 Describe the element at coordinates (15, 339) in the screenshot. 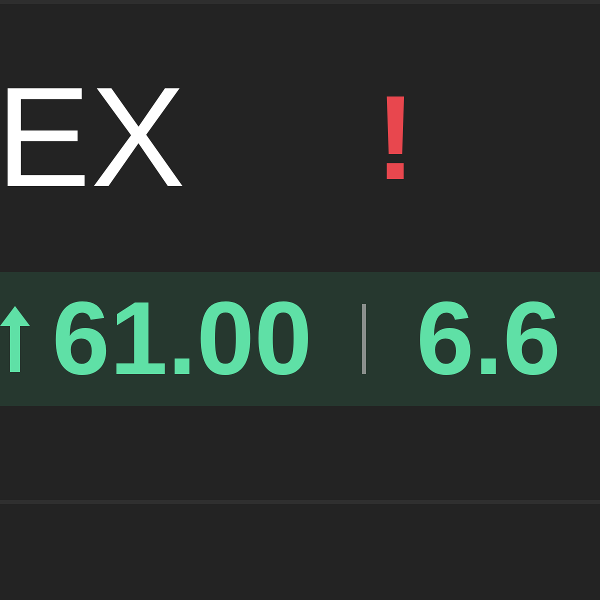

I see `arrow-up-icon` at that location.